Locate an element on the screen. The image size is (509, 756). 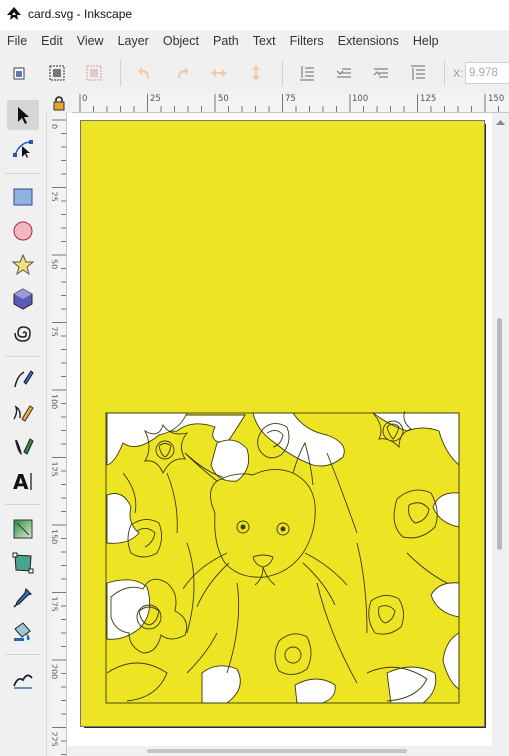
hruler-label-25: 25 is located at coordinates (155, 99).